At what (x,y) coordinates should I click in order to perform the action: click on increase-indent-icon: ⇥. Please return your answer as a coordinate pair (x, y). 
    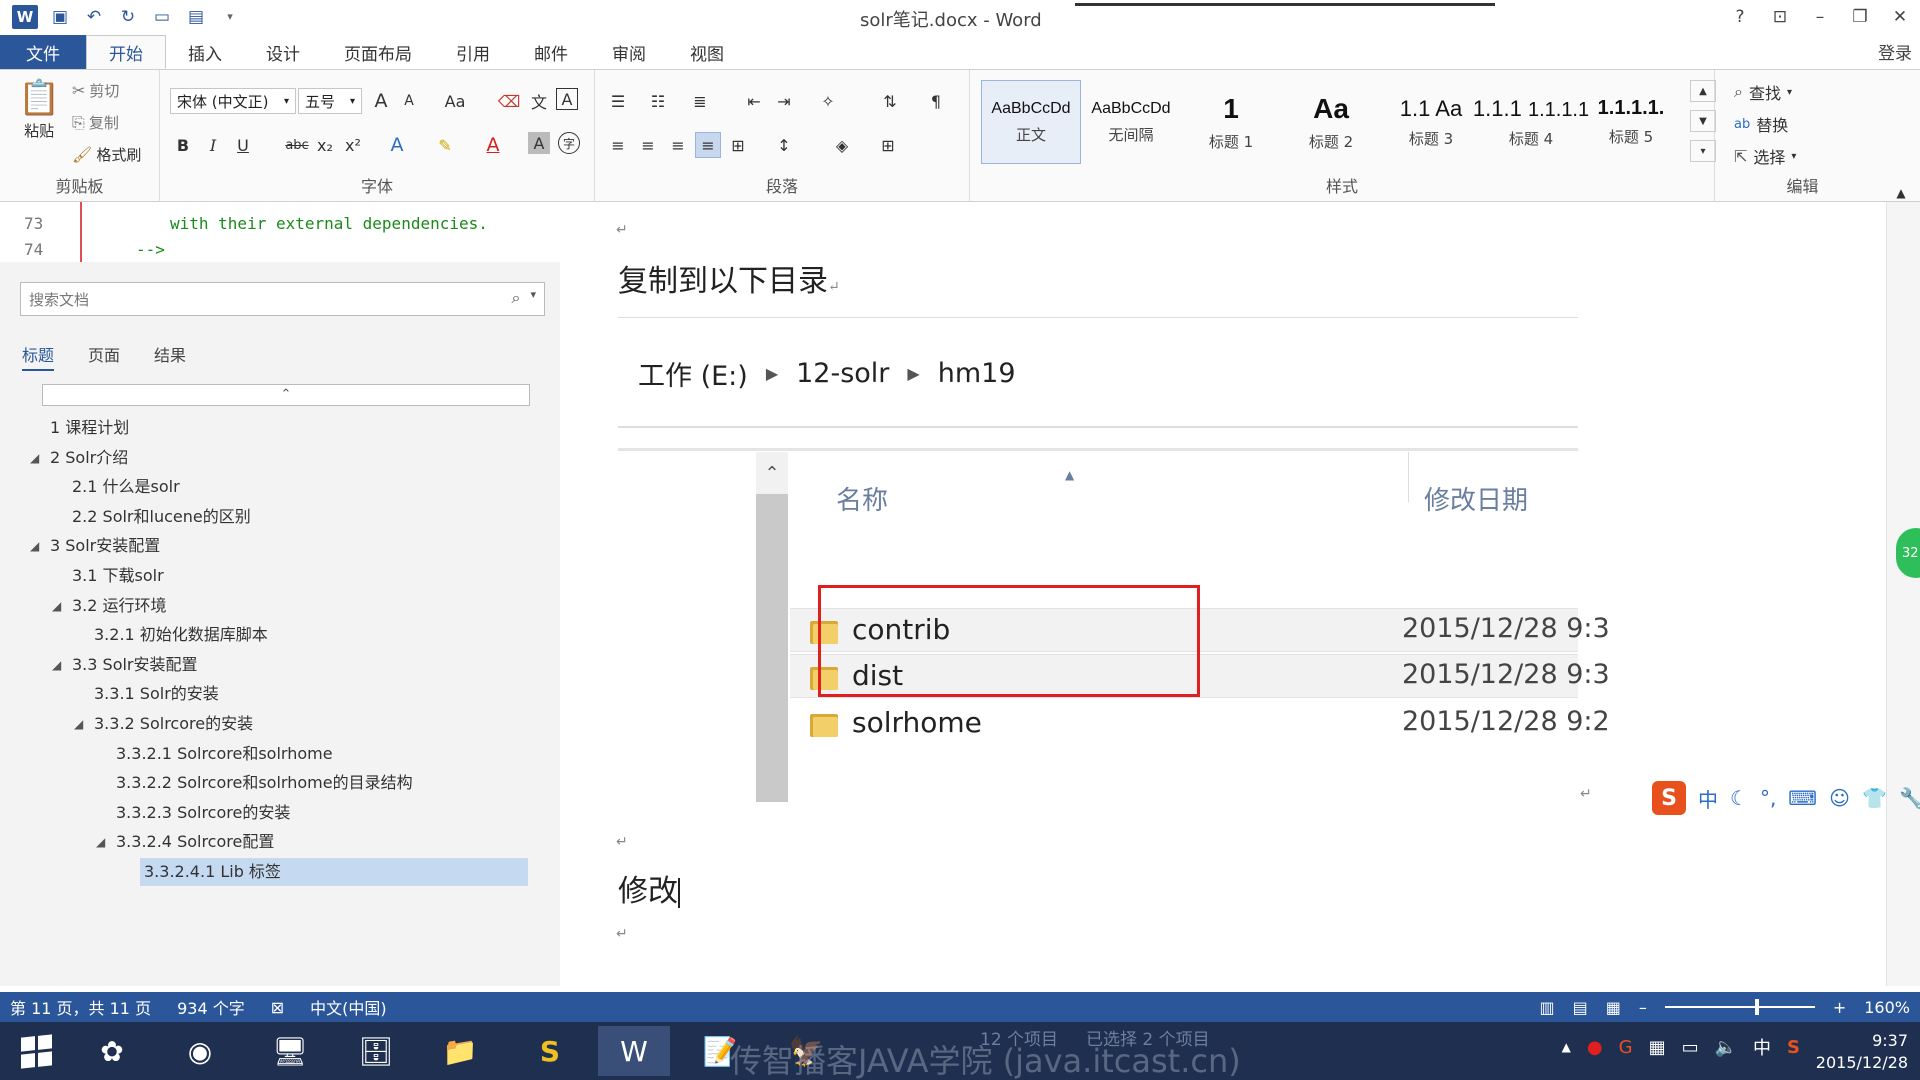
    Looking at the image, I should click on (784, 101).